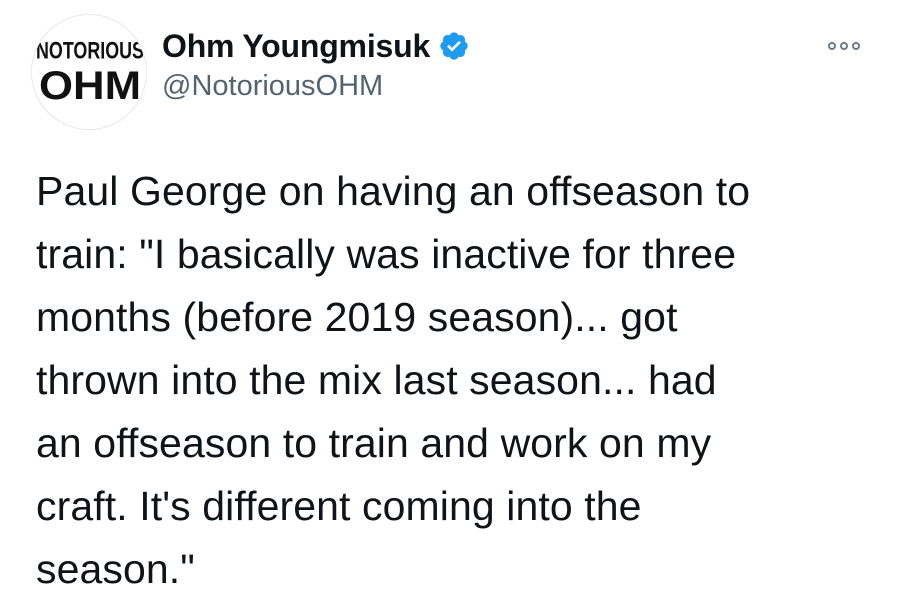 The height and width of the screenshot is (600, 900). I want to click on avatar-text-top: NOTORIOUS, so click(90, 51).